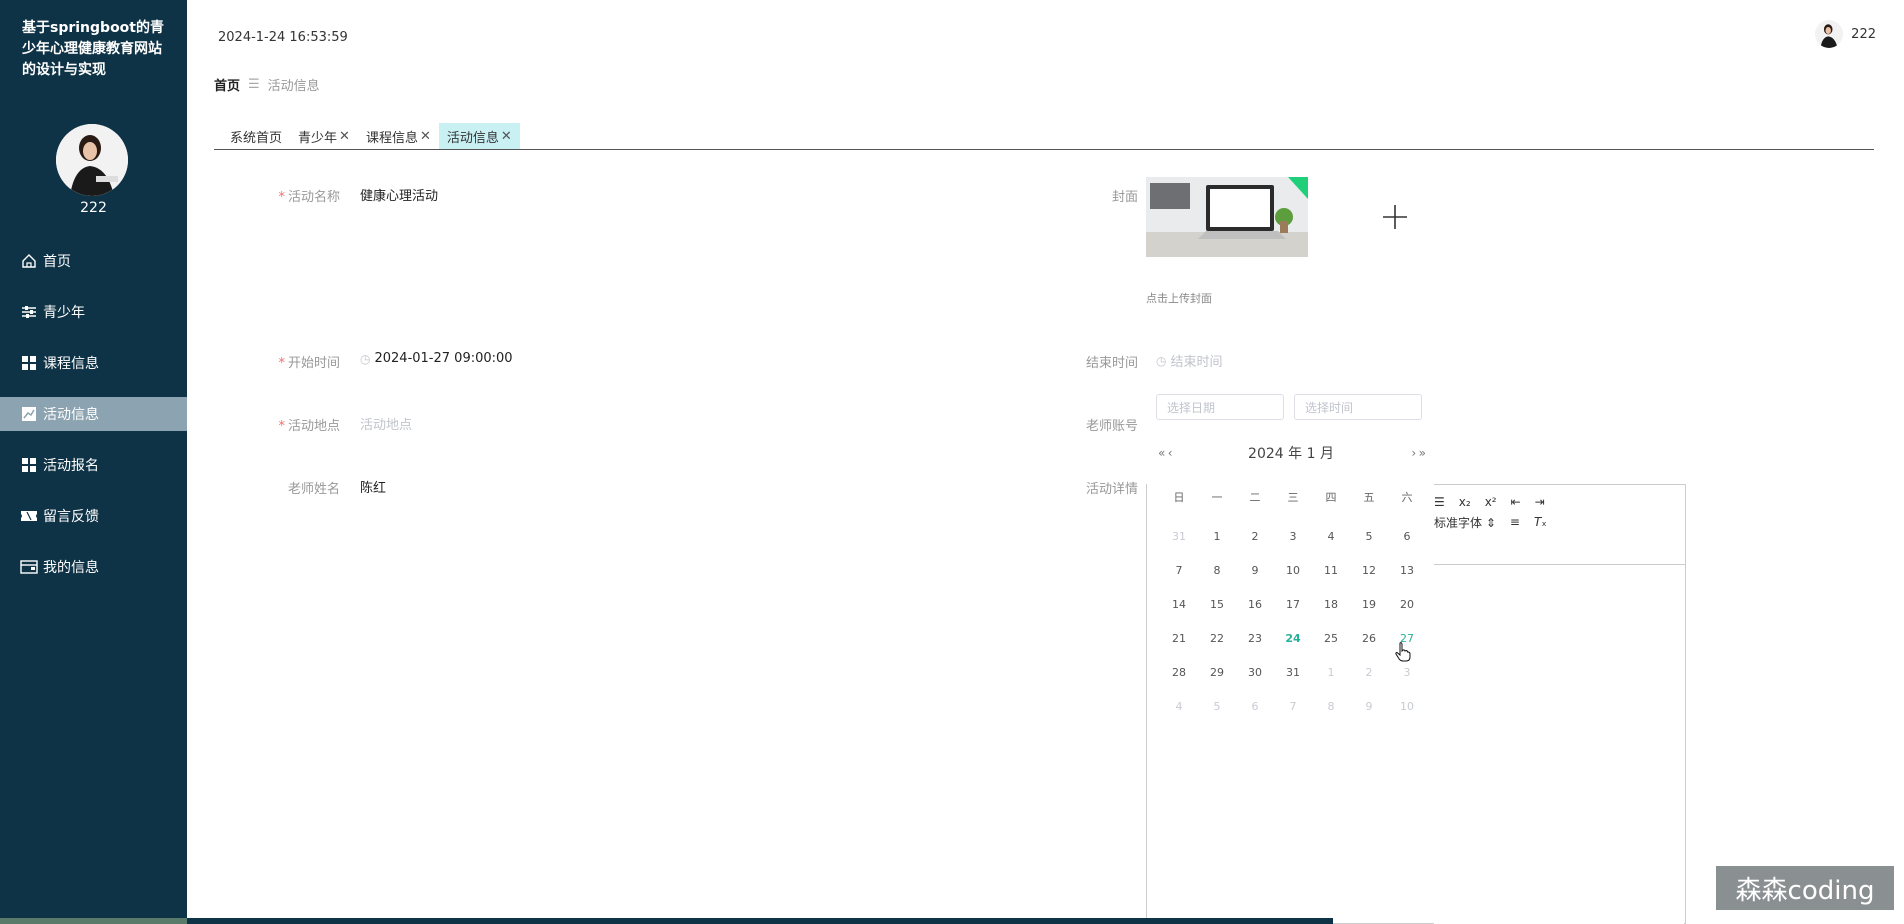 The width and height of the screenshot is (1904, 924). I want to click on list-icon: ☰, so click(1439, 502).